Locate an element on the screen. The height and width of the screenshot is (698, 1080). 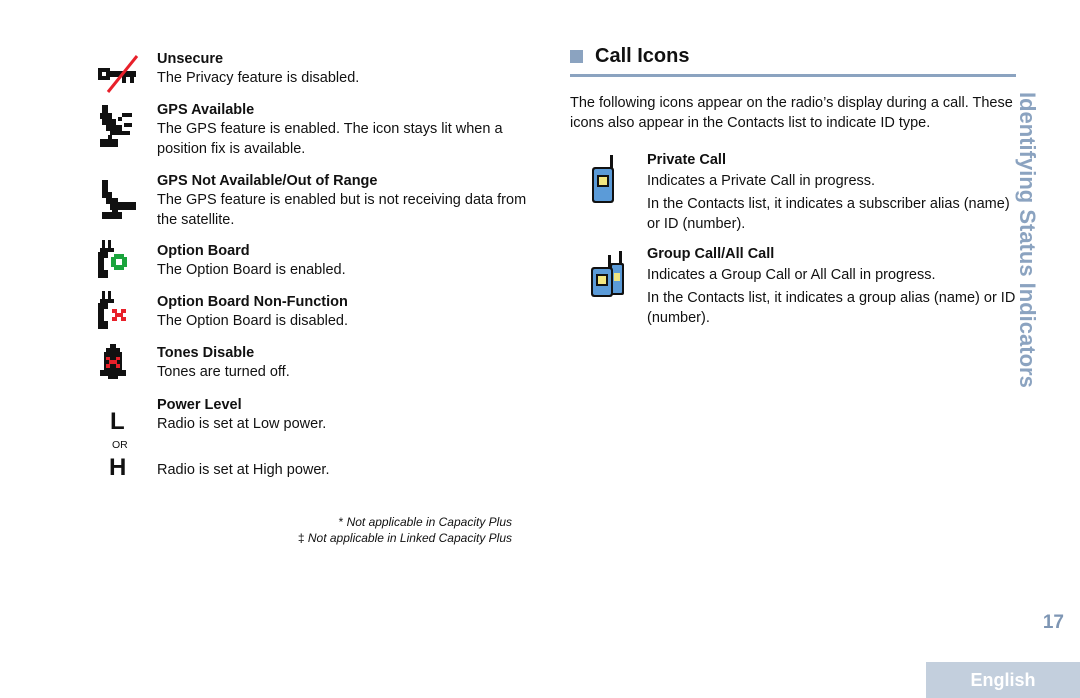
gps-available-icon is located at coordinates (116, 127).